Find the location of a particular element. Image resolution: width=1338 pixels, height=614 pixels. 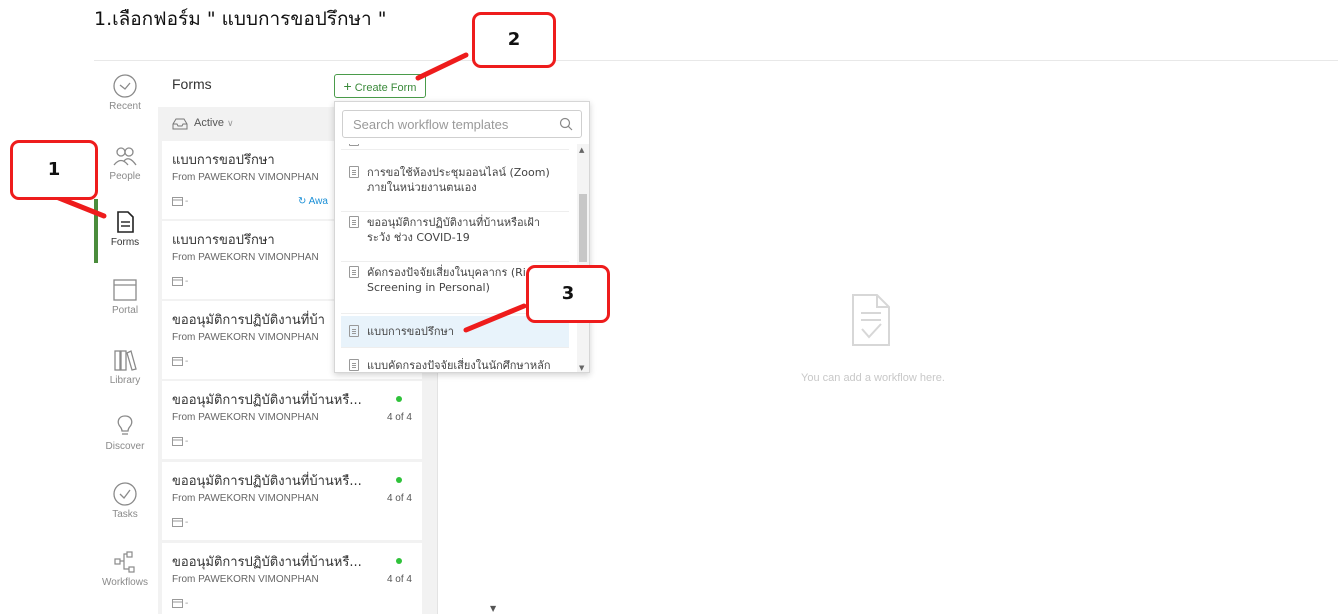

template-search-input is located at coordinates (448, 124).